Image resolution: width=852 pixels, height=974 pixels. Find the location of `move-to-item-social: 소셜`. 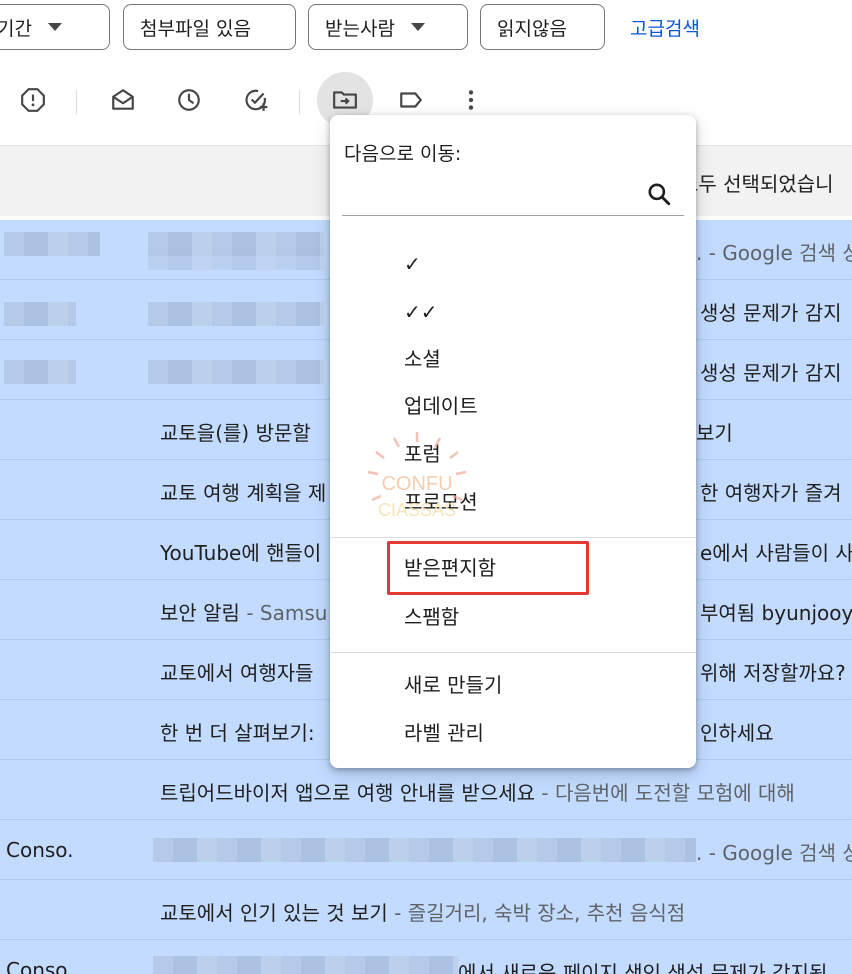

move-to-item-social: 소셜 is located at coordinates (422, 359).